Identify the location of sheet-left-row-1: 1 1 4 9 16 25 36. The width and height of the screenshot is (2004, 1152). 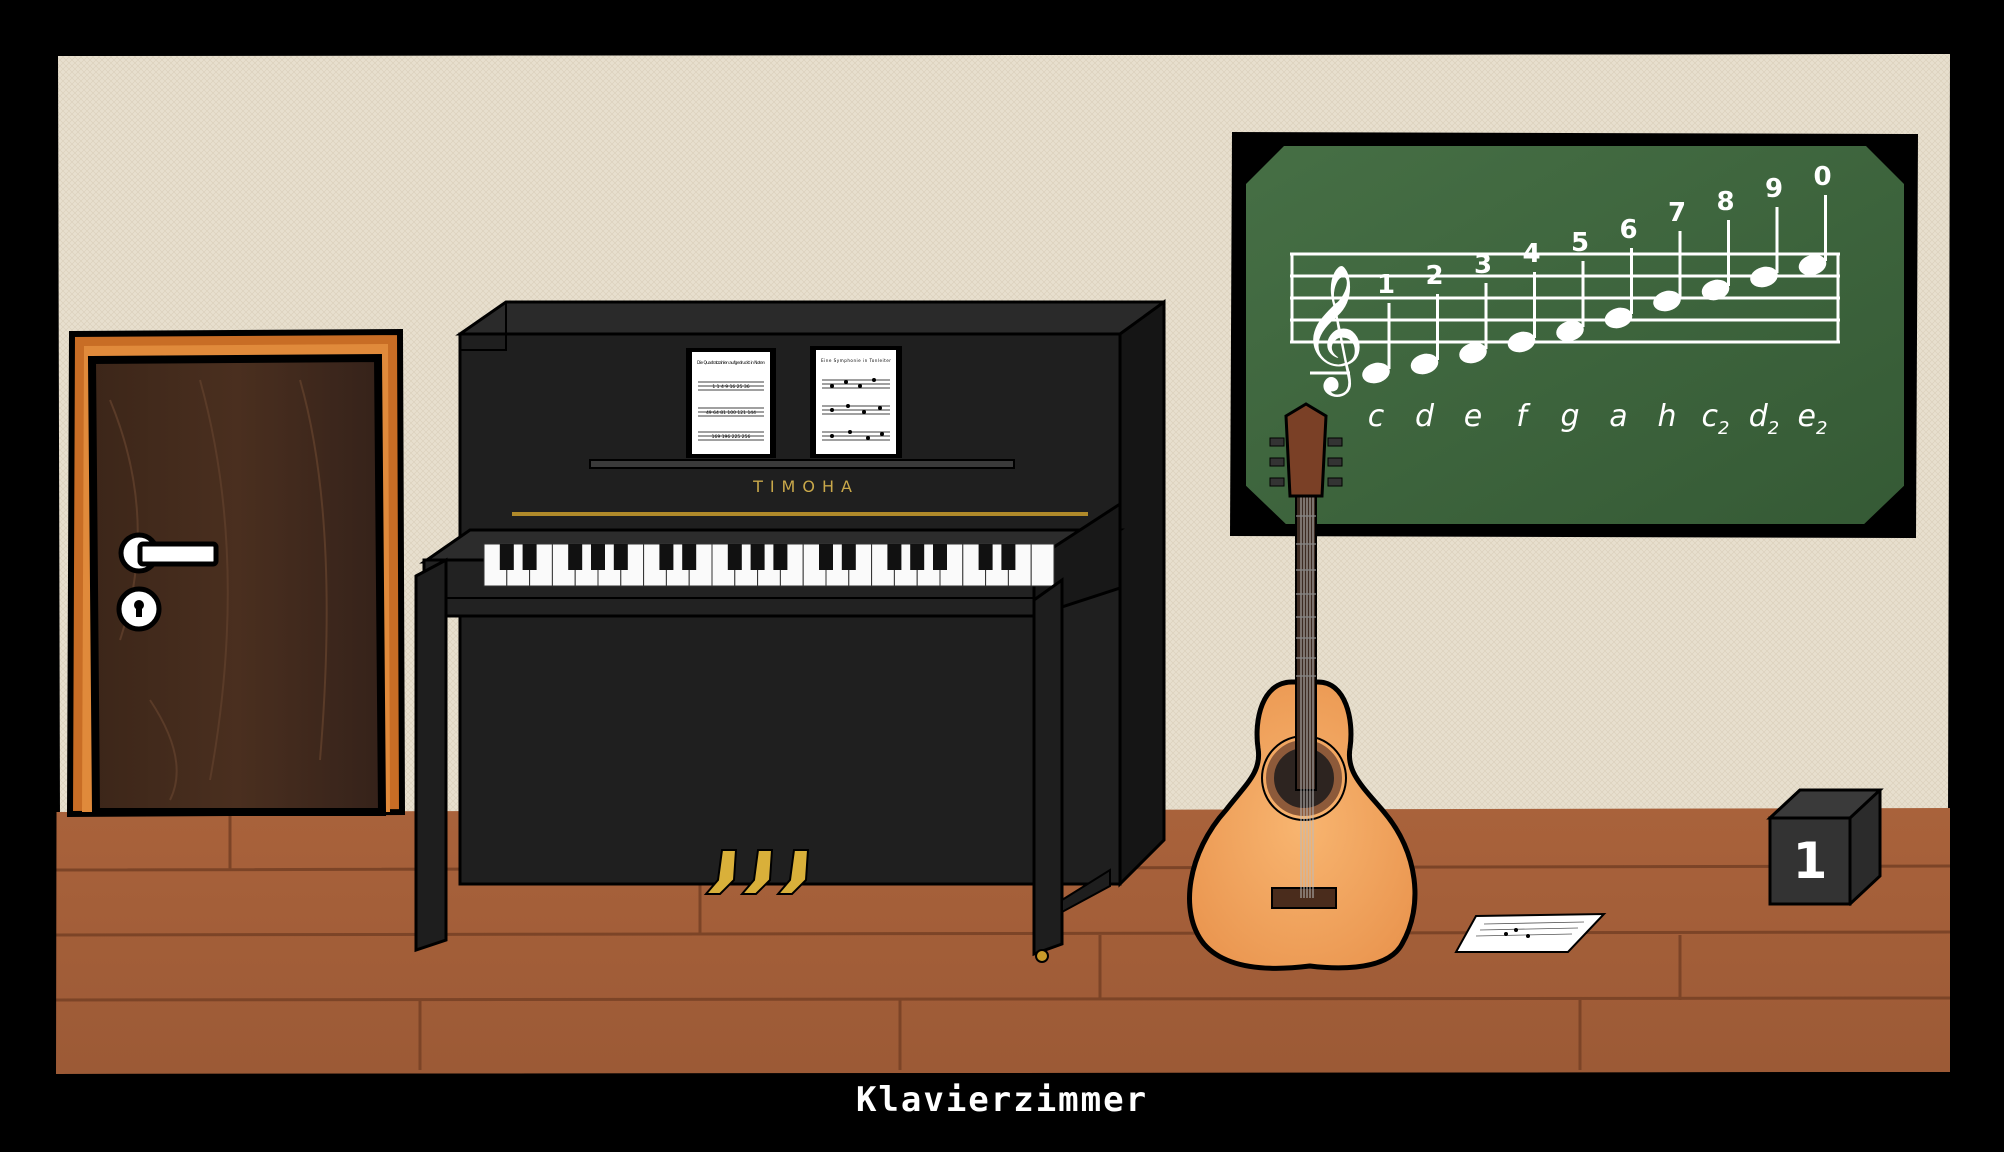
(730, 387).